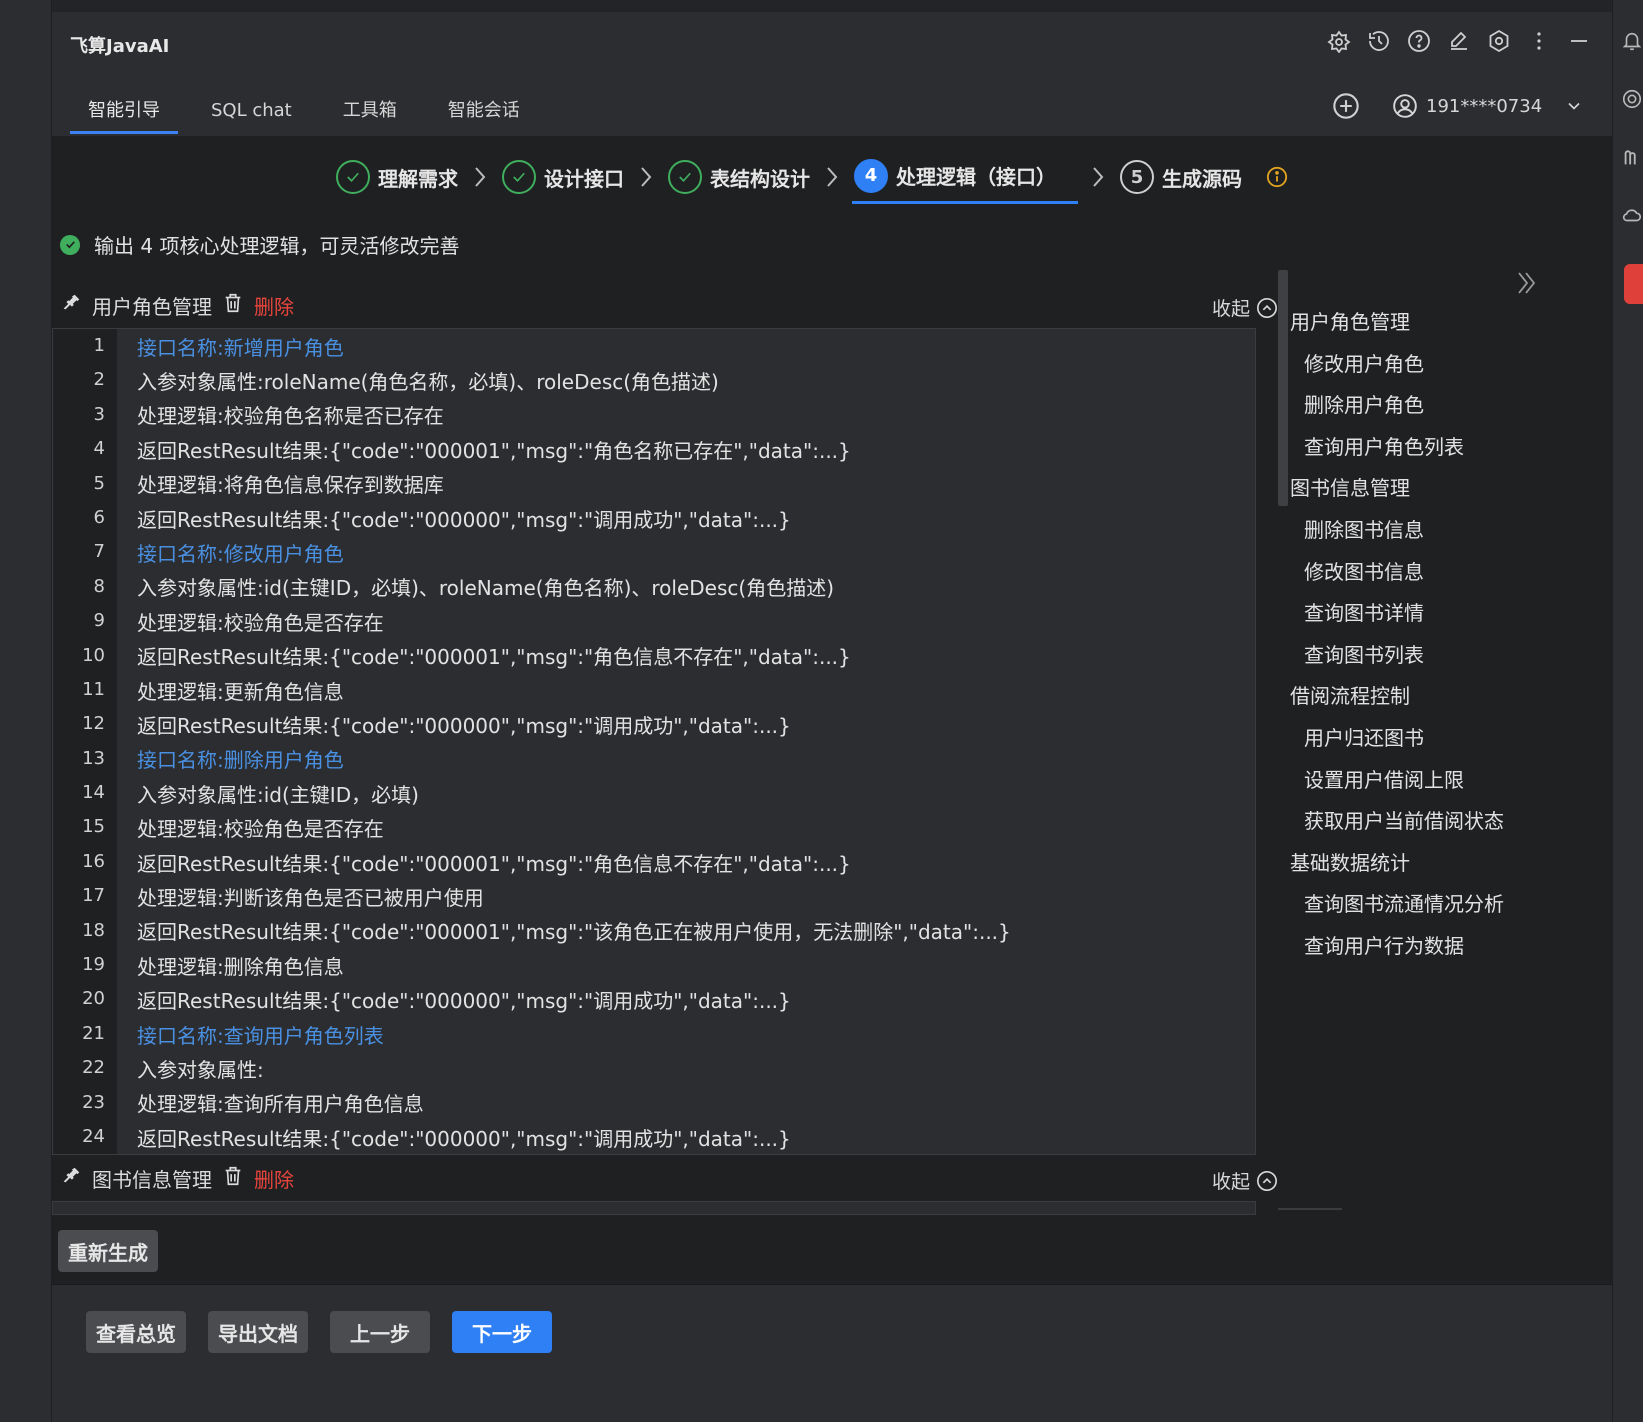  What do you see at coordinates (1579, 41) in the screenshot?
I see `minimize-icon` at bounding box center [1579, 41].